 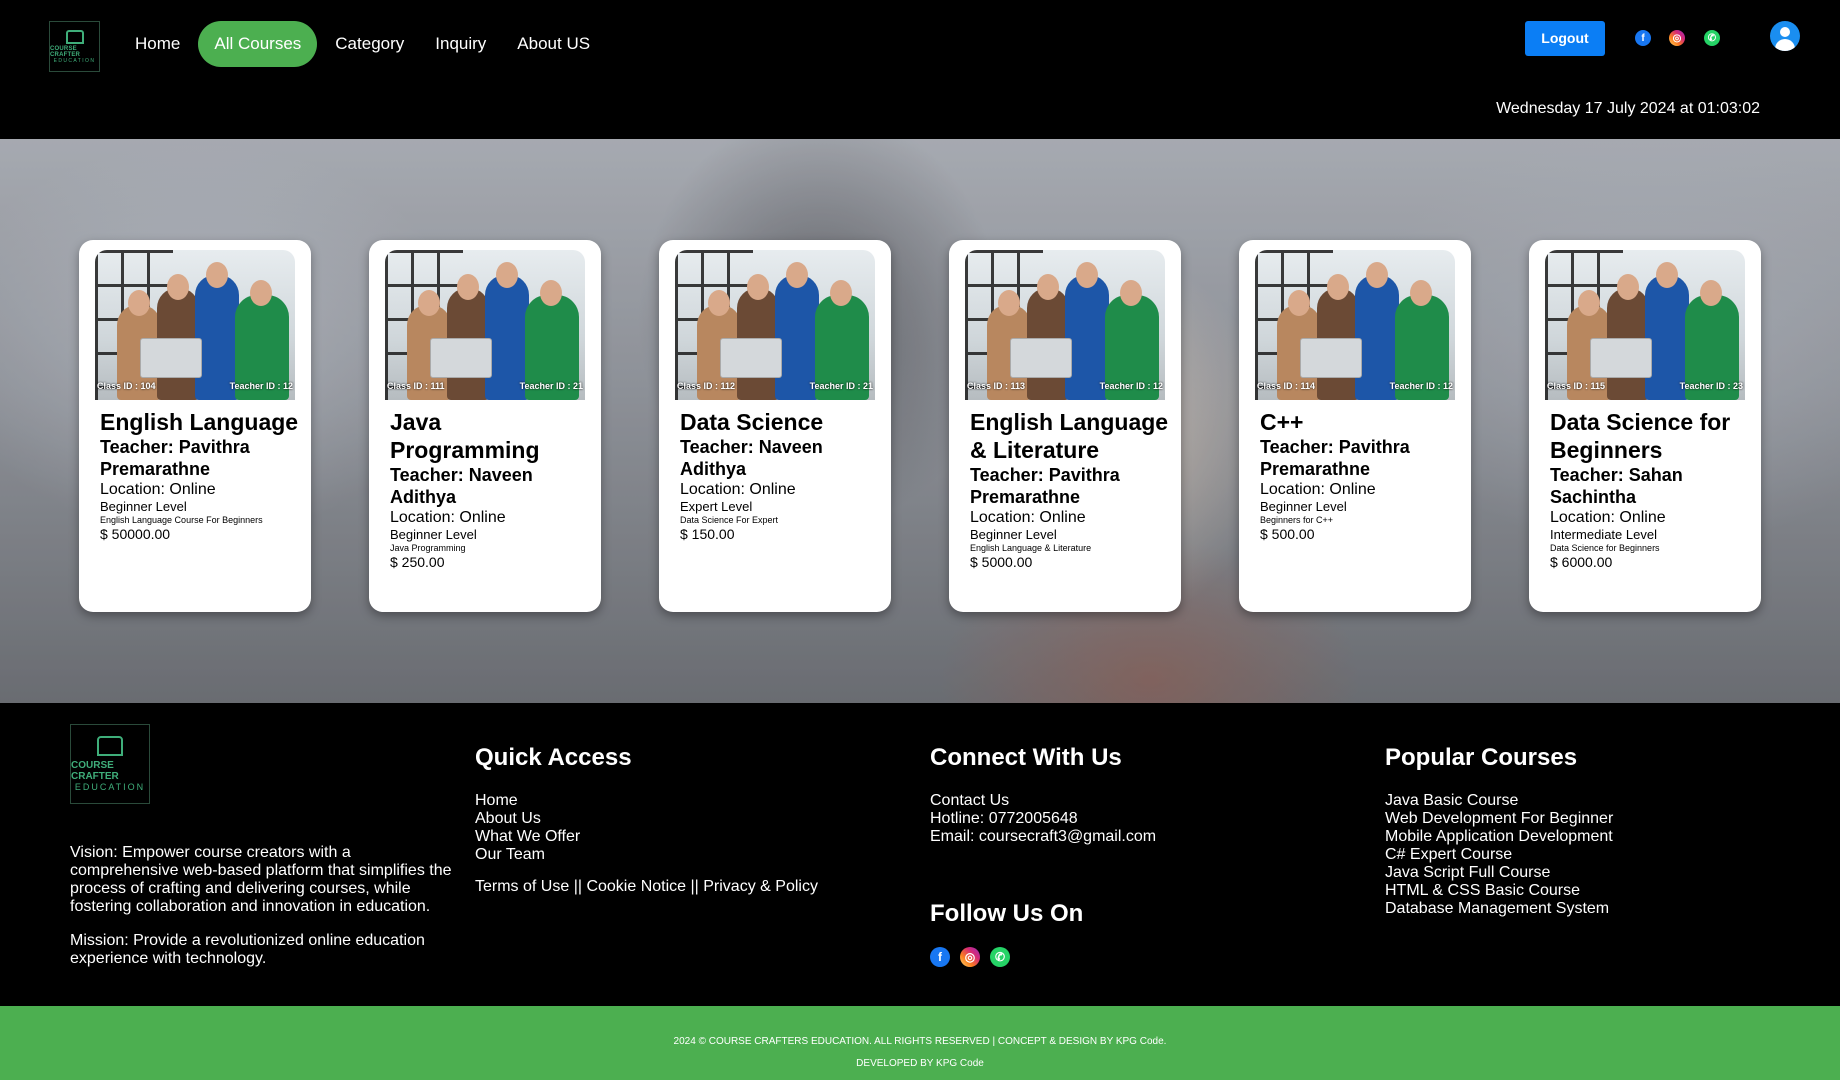 What do you see at coordinates (1069, 436) in the screenshot?
I see `course-title: English Language & Literature` at bounding box center [1069, 436].